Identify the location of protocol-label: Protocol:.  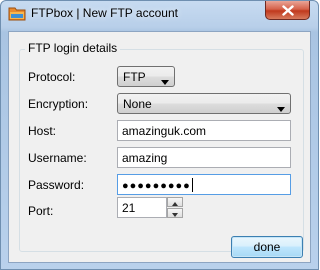
(52, 77).